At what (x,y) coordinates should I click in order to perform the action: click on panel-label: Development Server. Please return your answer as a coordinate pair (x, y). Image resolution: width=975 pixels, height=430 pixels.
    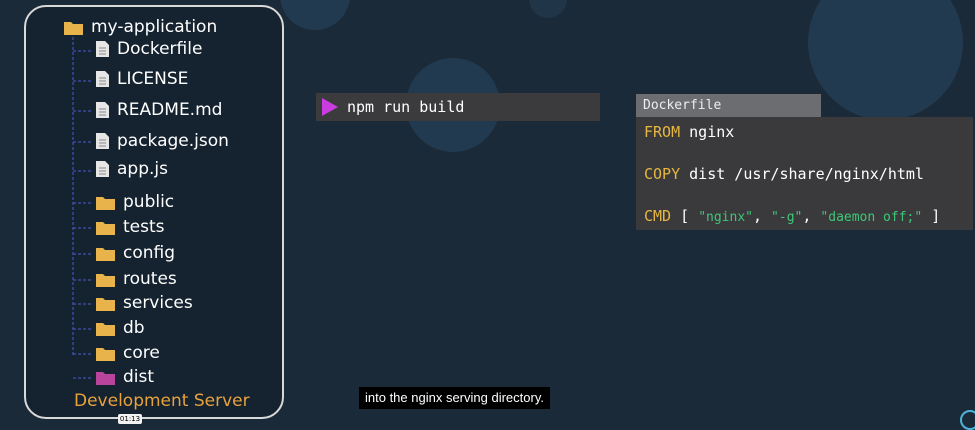
    Looking at the image, I should click on (162, 401).